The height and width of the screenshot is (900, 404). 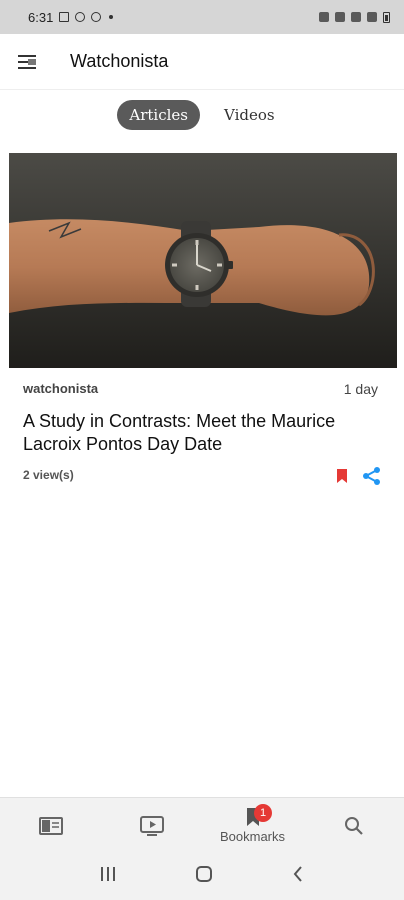 What do you see at coordinates (71, 17) in the screenshot?
I see `status-left: 6:31` at bounding box center [71, 17].